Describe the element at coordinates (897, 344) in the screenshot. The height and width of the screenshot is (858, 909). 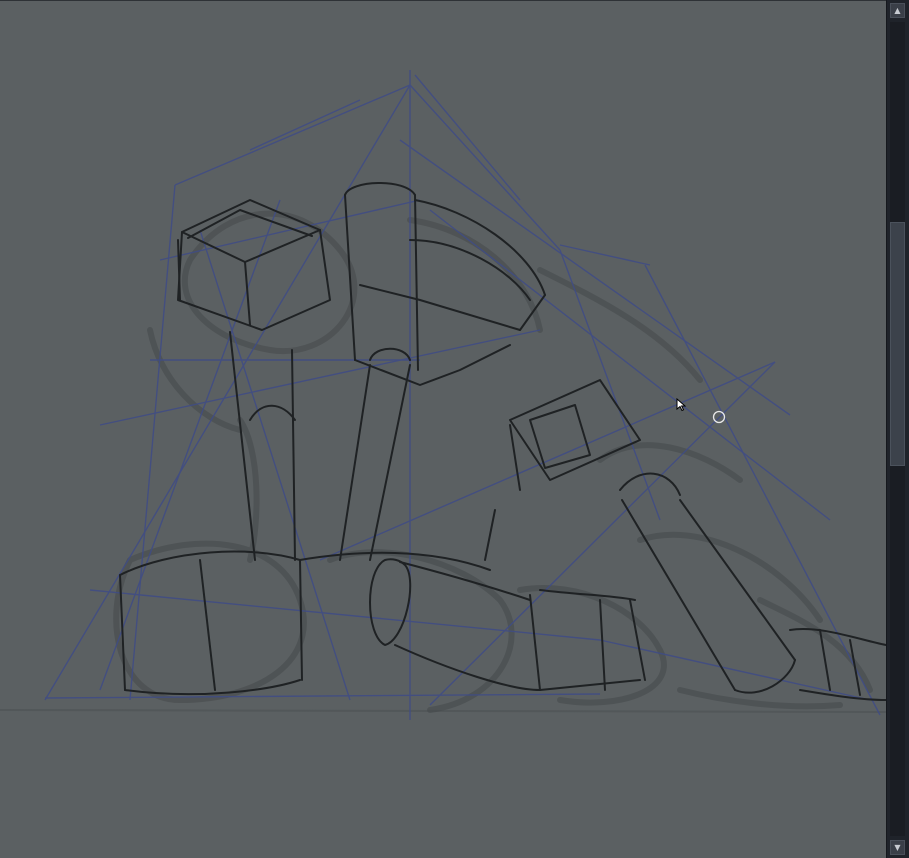
I see `scroll-thumb` at that location.